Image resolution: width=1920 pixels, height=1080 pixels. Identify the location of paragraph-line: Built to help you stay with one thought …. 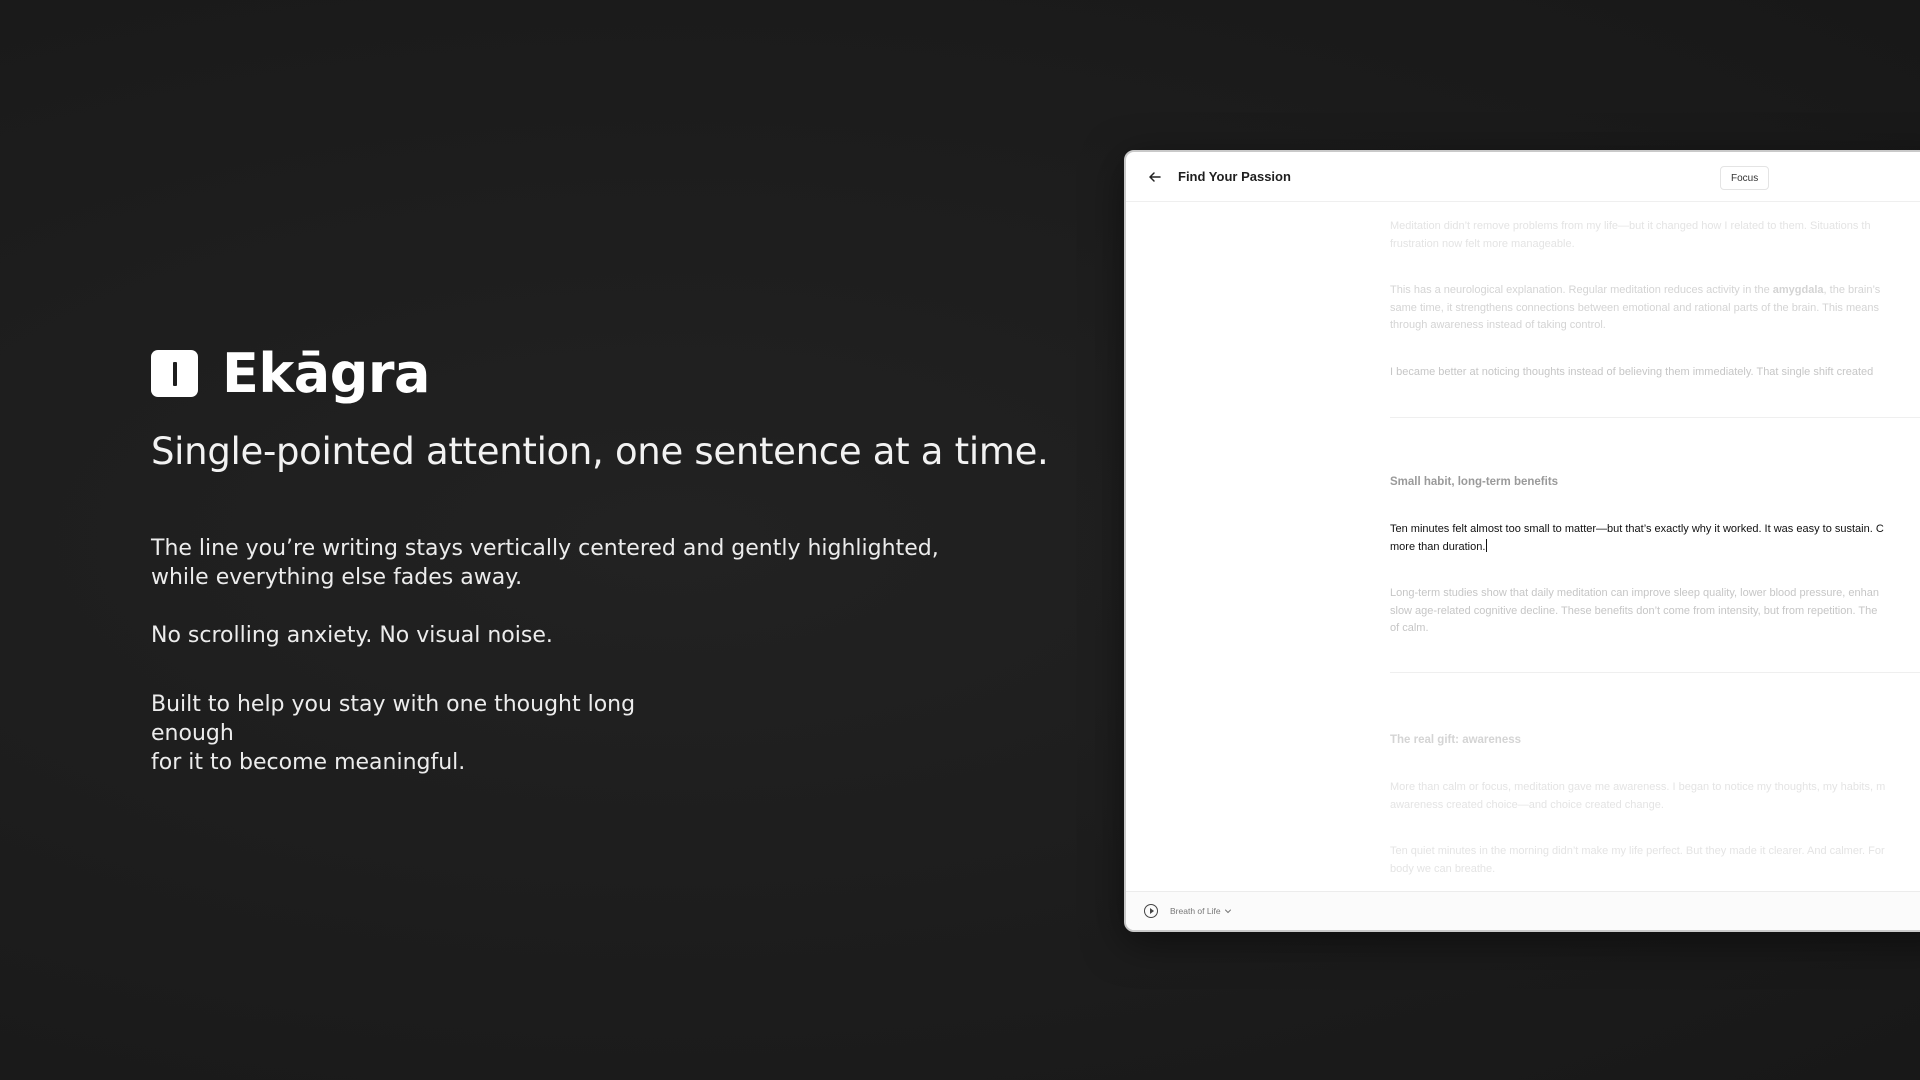
(393, 719).